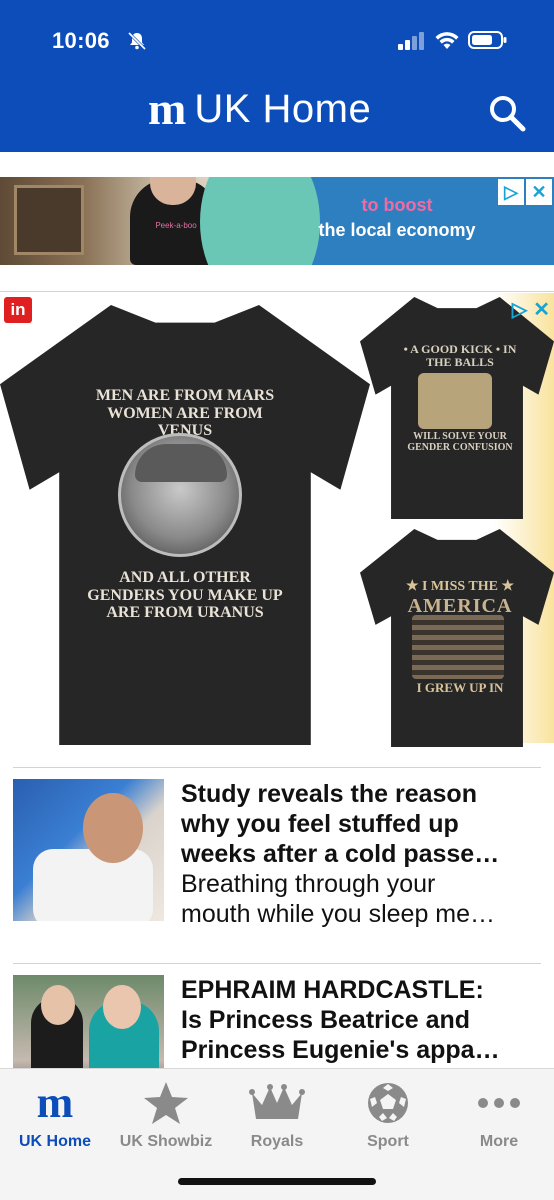  Describe the element at coordinates (455, 401) in the screenshot. I see `gunslinger-image` at that location.